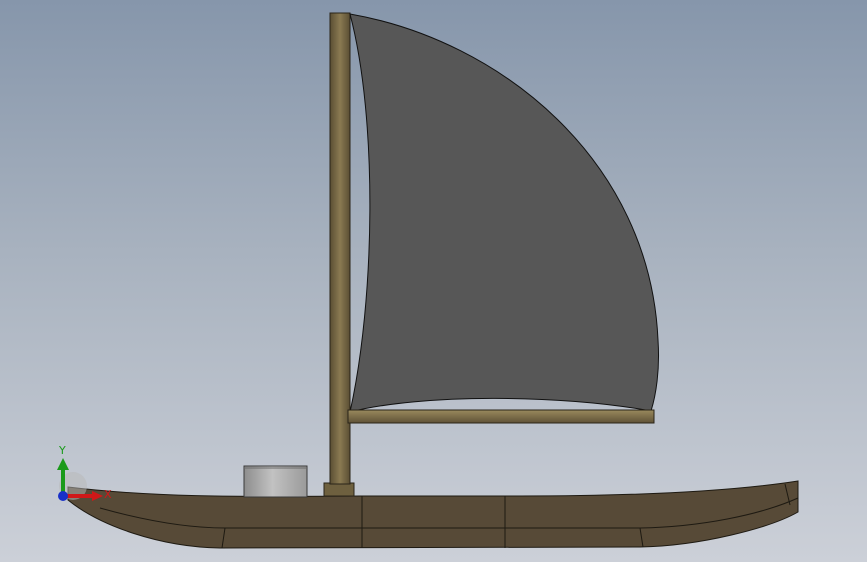  Describe the element at coordinates (339, 489) in the screenshot. I see `mast-step` at that location.